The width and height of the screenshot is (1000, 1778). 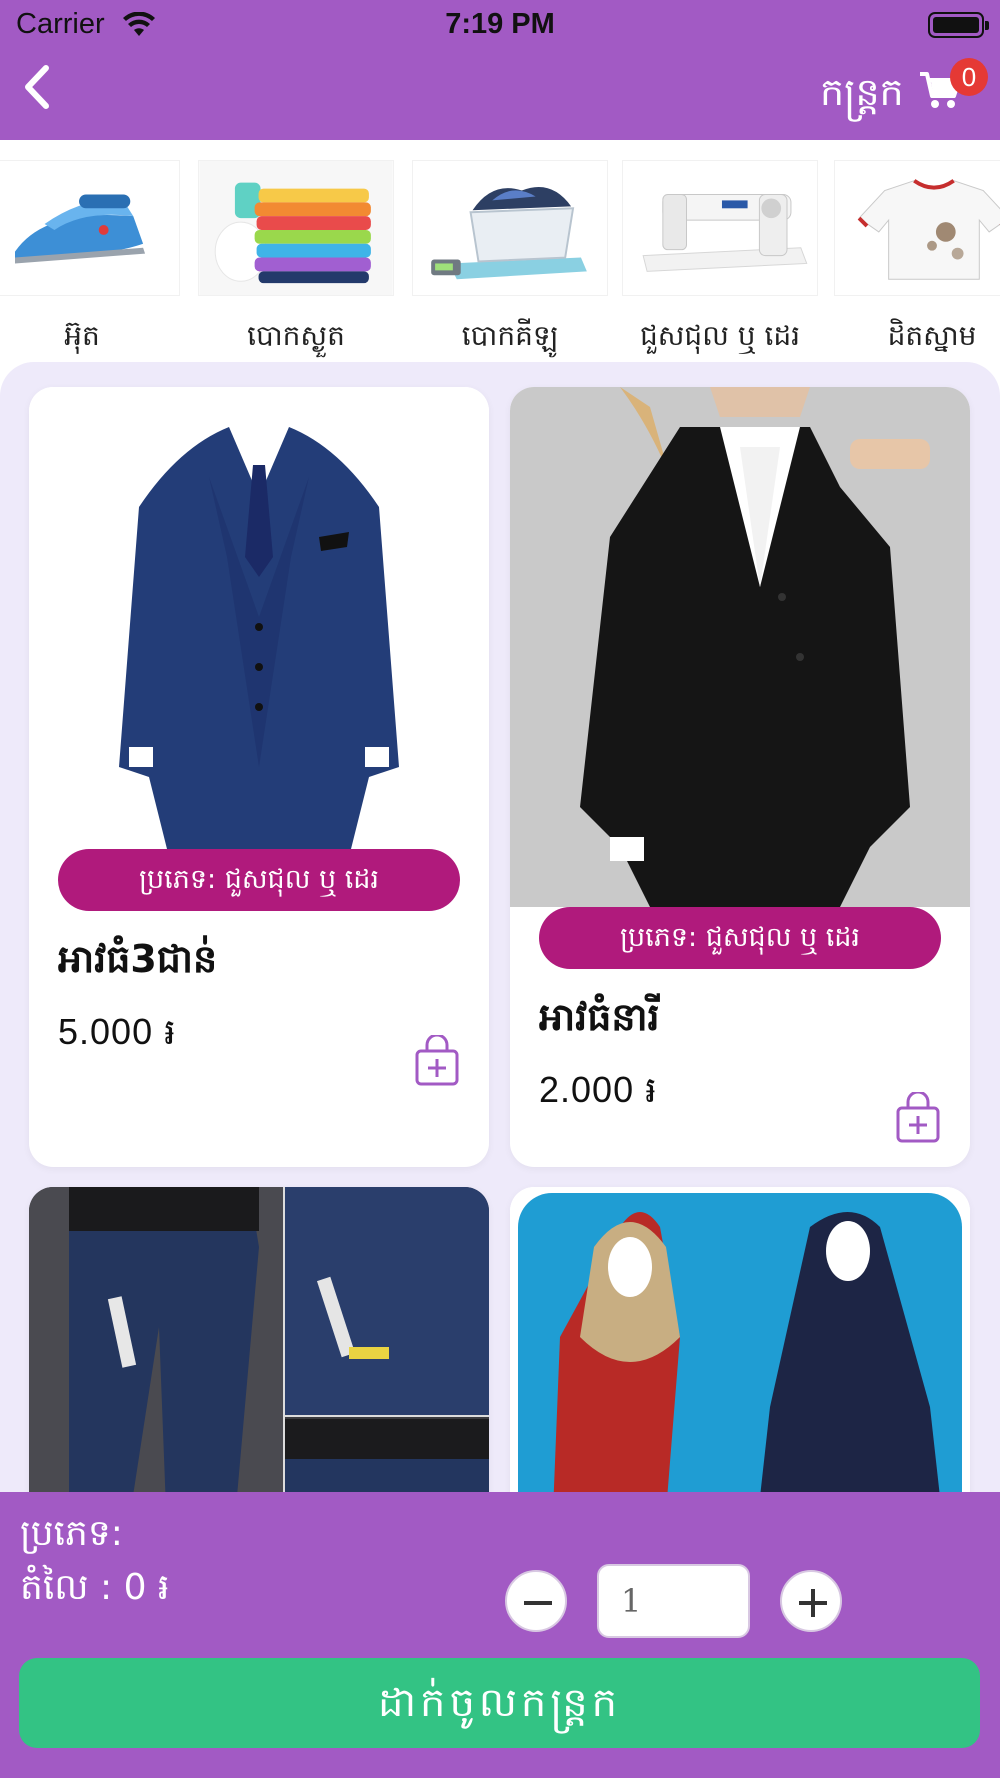 I want to click on stained-shirt-icon, so click(x=917, y=228).